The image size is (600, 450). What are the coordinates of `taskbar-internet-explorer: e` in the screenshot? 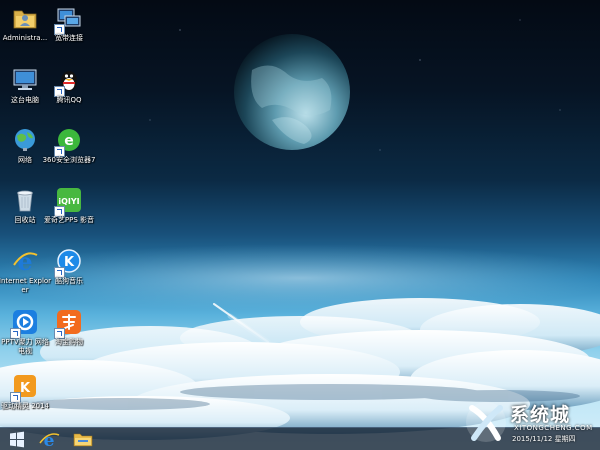 It's located at (49, 439).